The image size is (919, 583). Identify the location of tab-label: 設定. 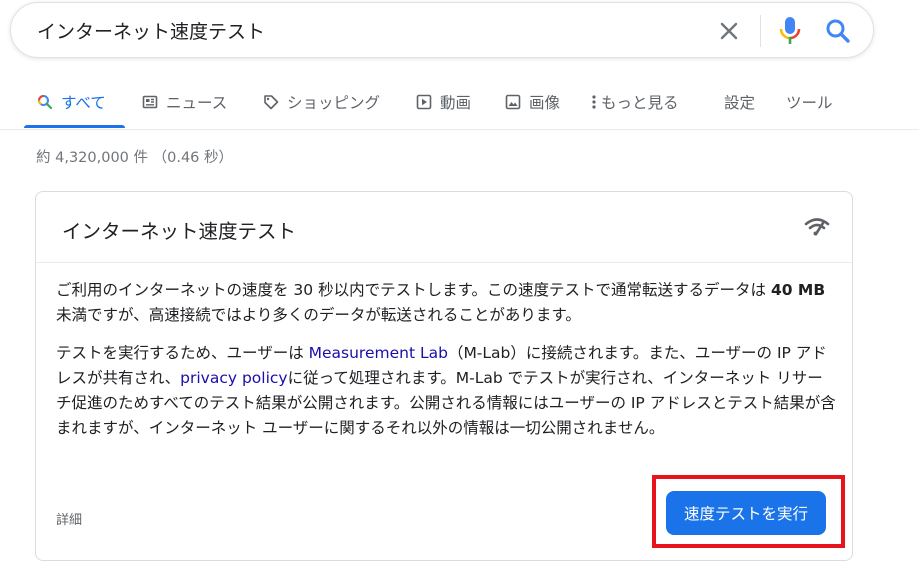
(740, 103).